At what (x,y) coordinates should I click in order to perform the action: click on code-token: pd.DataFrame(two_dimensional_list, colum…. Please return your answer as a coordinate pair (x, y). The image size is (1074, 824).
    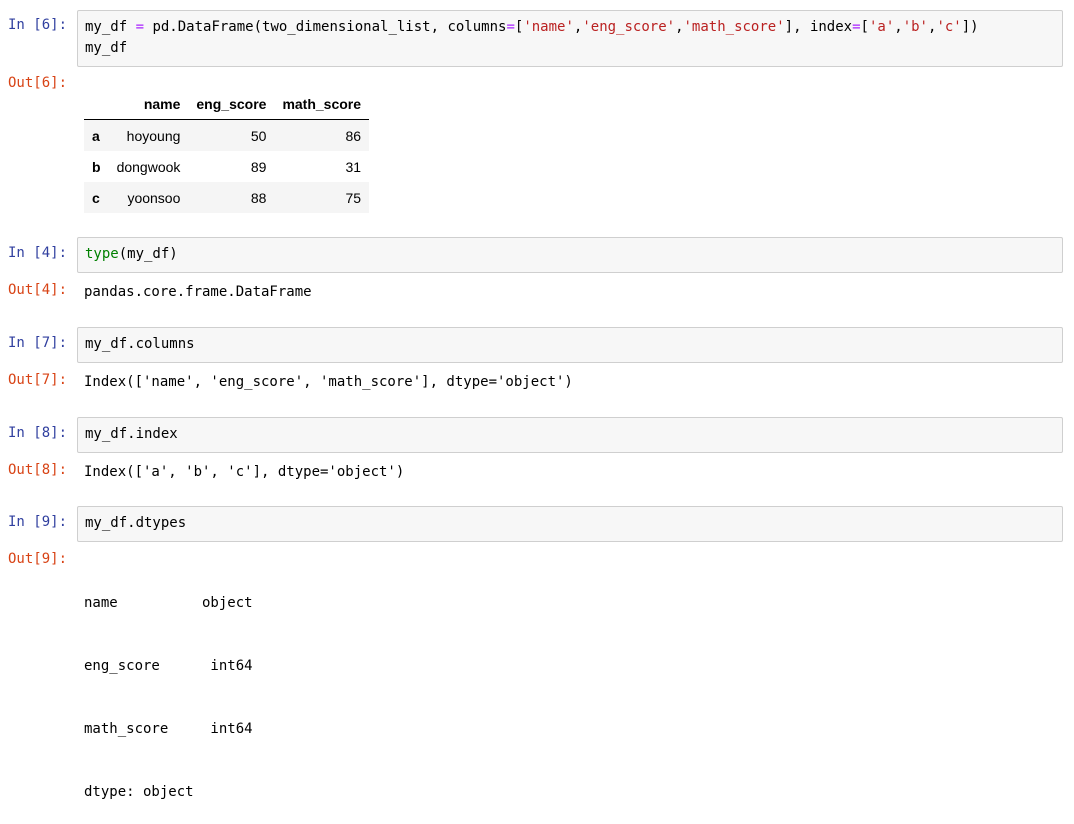
    Looking at the image, I should click on (325, 27).